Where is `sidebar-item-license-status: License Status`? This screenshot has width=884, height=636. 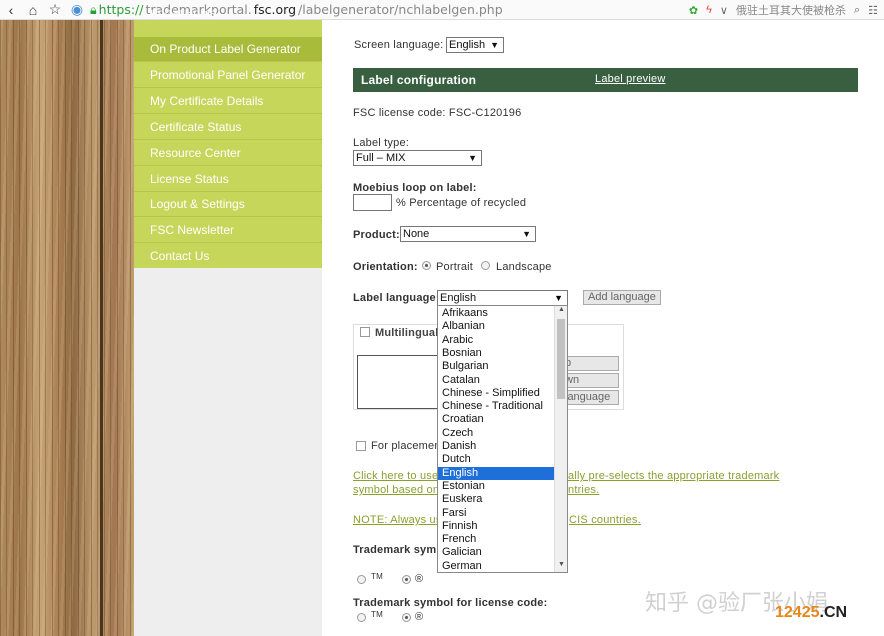
sidebar-item-license-status: License Status is located at coordinates (228, 179).